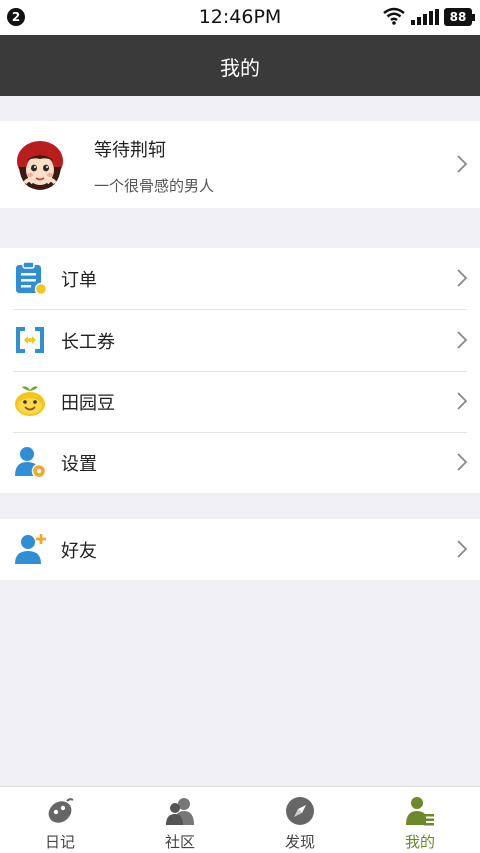 The image size is (480, 853). I want to click on menu-item-label: 田园豆, so click(88, 403).